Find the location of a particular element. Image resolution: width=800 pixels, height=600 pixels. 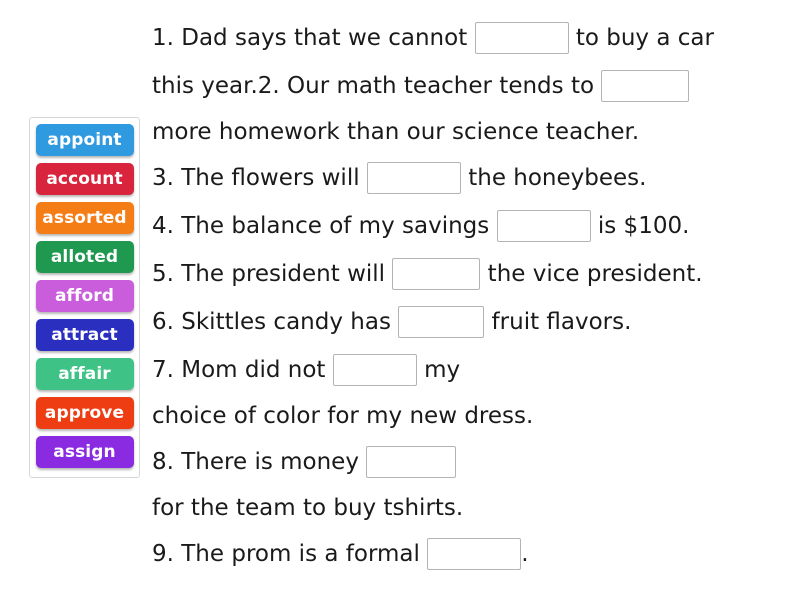

exercise-line: 4. The balance of my savings is $100. is located at coordinates (470, 226).